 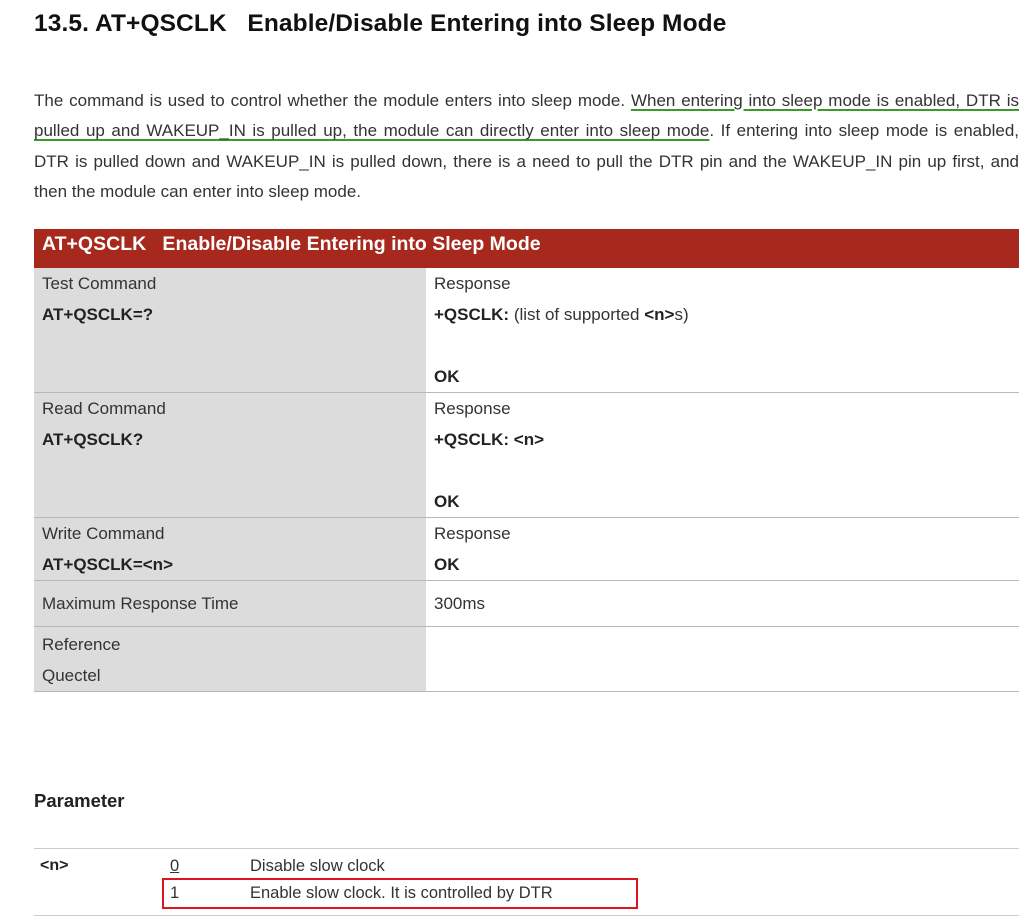 I want to click on reference-empty-cell, so click(x=722, y=659).